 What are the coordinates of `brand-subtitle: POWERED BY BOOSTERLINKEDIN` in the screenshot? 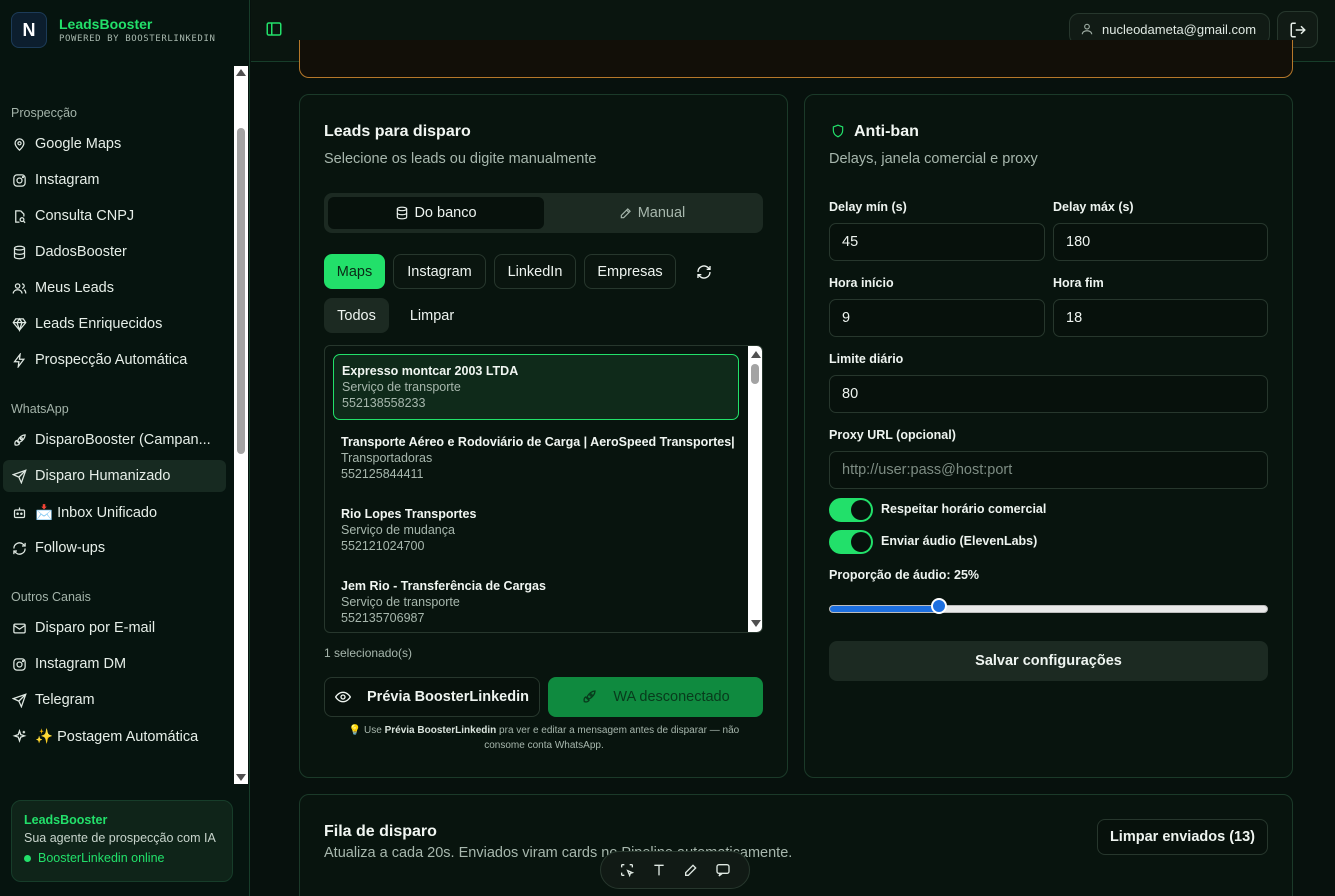 It's located at (137, 39).